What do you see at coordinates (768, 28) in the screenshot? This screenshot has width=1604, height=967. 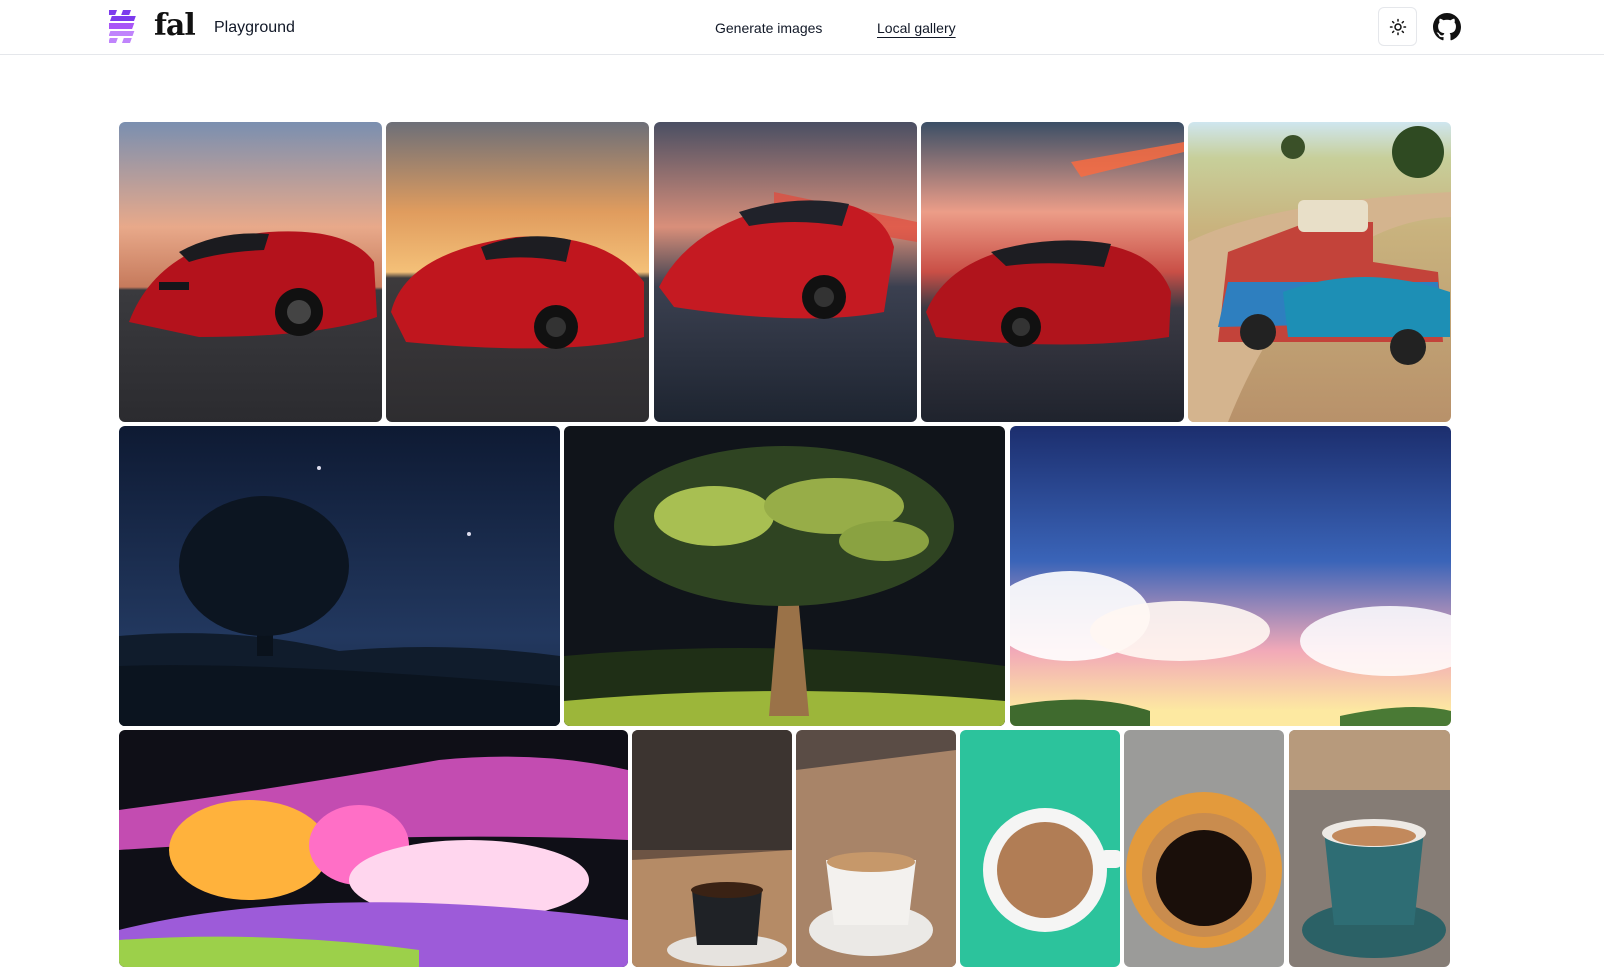 I see `nav-generate-images: Generate images` at bounding box center [768, 28].